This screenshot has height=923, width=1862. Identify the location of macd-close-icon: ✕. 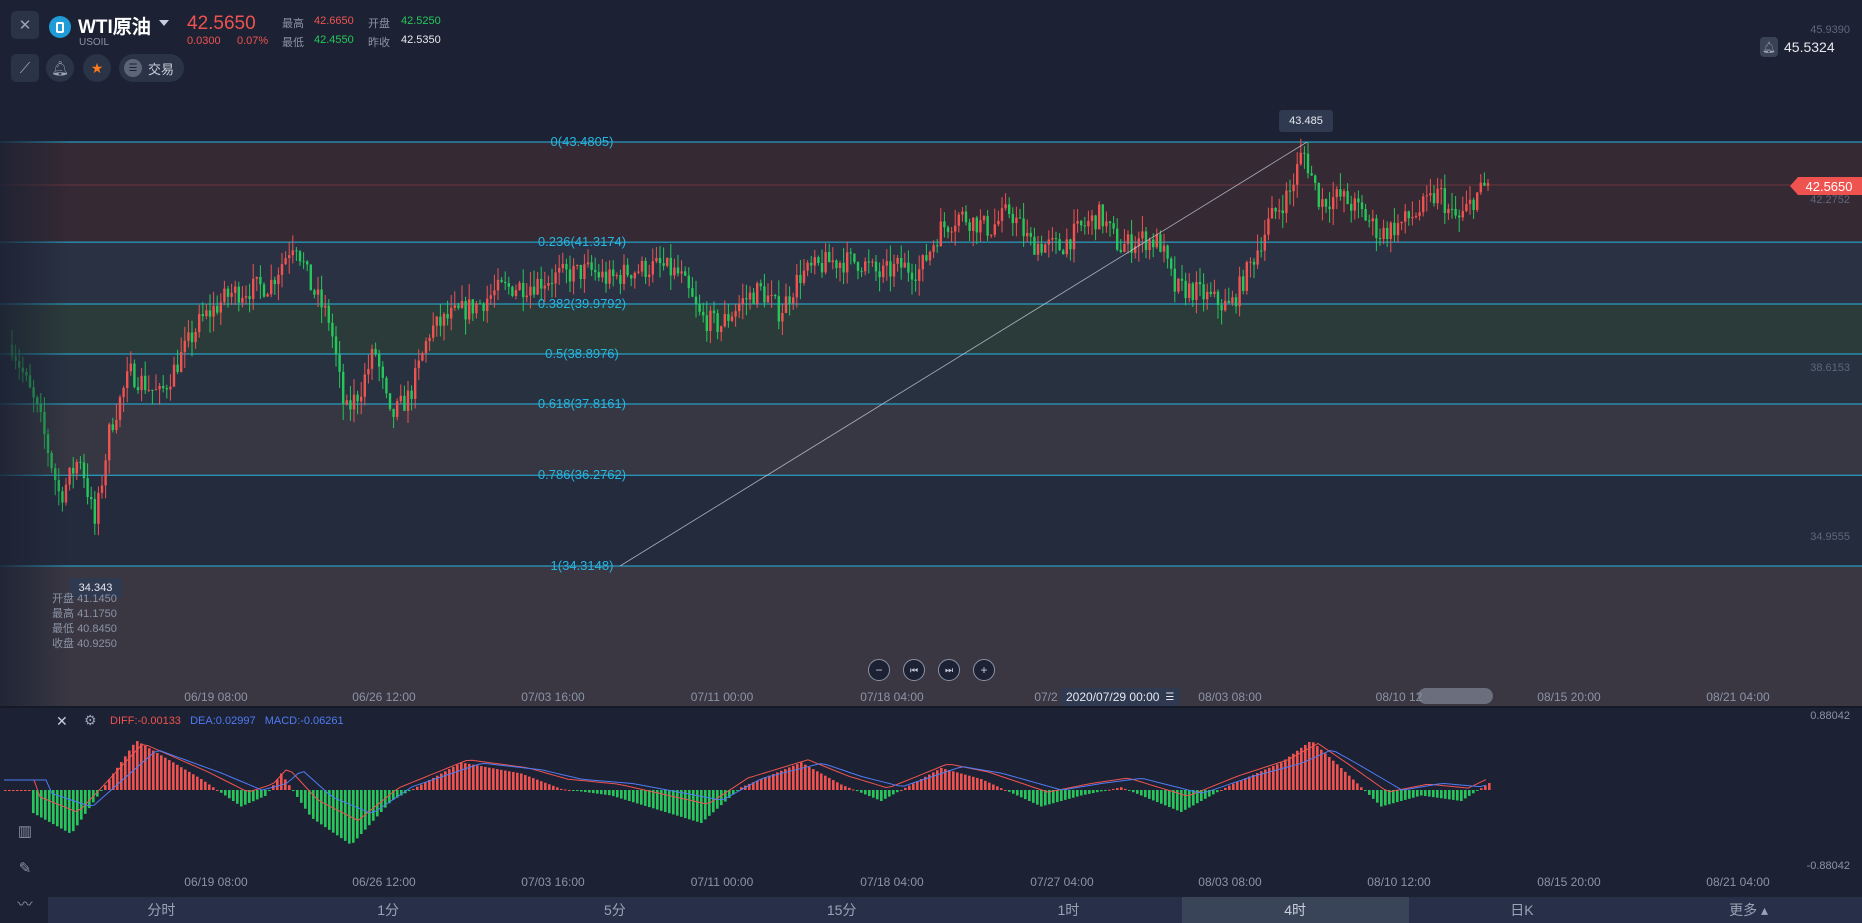
(62, 721).